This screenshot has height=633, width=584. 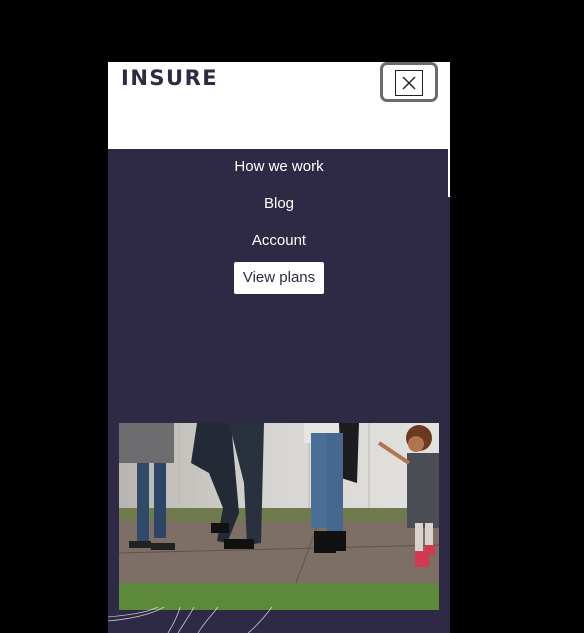 What do you see at coordinates (279, 221) in the screenshot?
I see `mobile-nav: How we work Blog Account View plans` at bounding box center [279, 221].